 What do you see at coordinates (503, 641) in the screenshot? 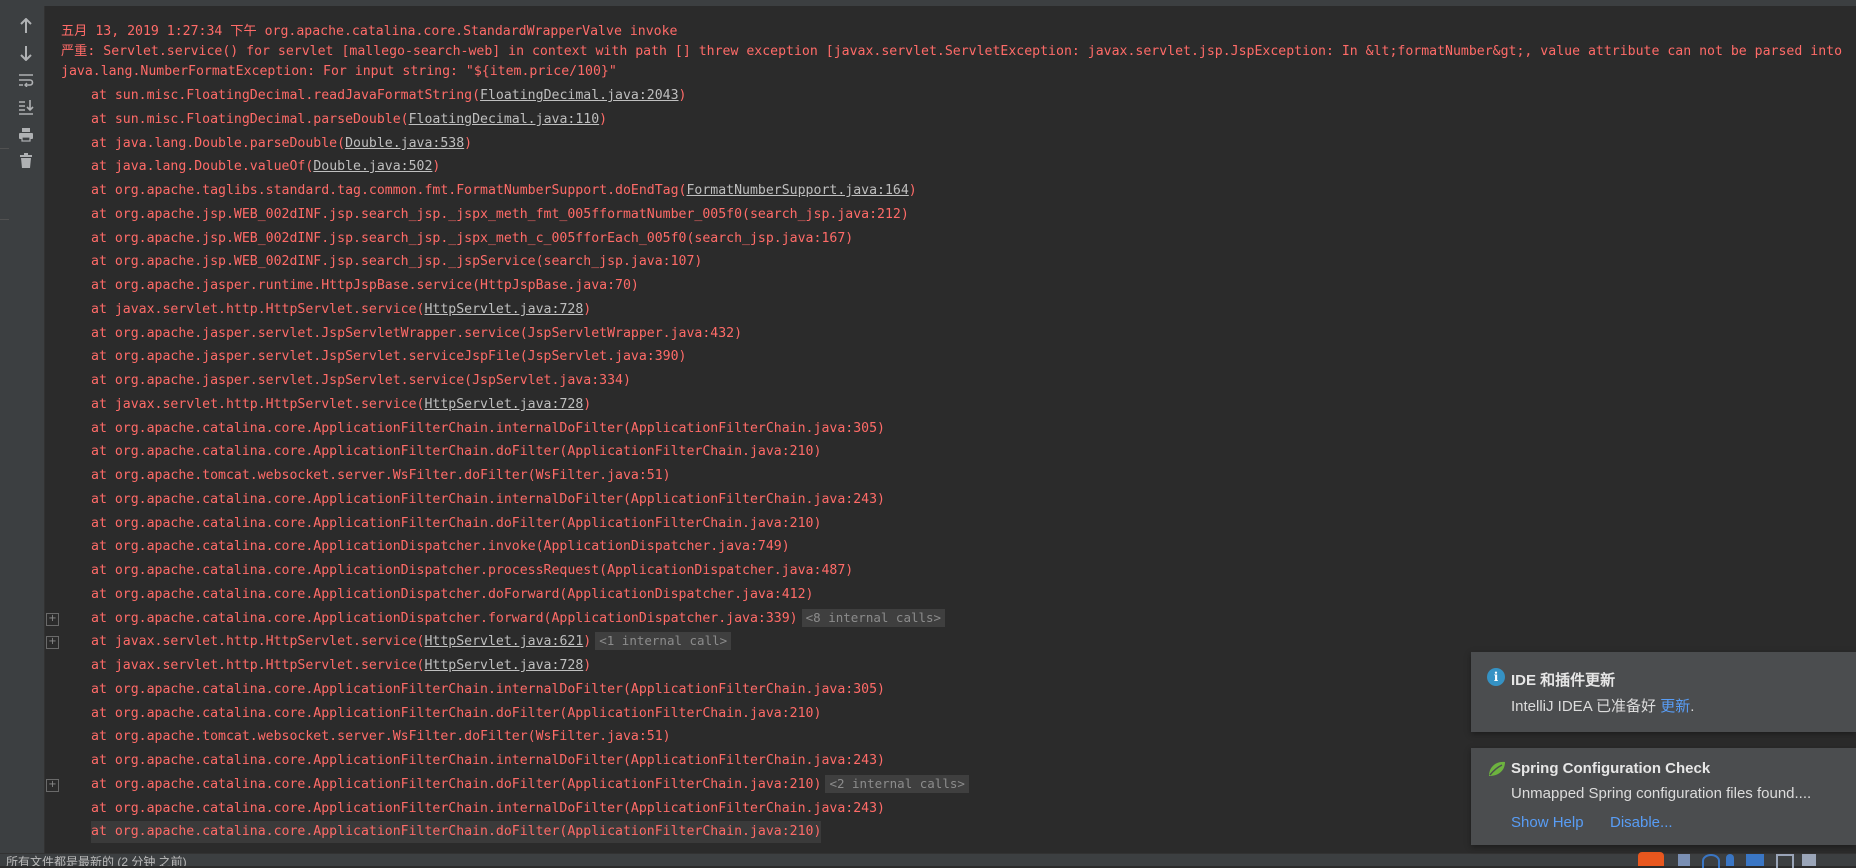
I see `source-link: HttpServlet.java:621` at bounding box center [503, 641].